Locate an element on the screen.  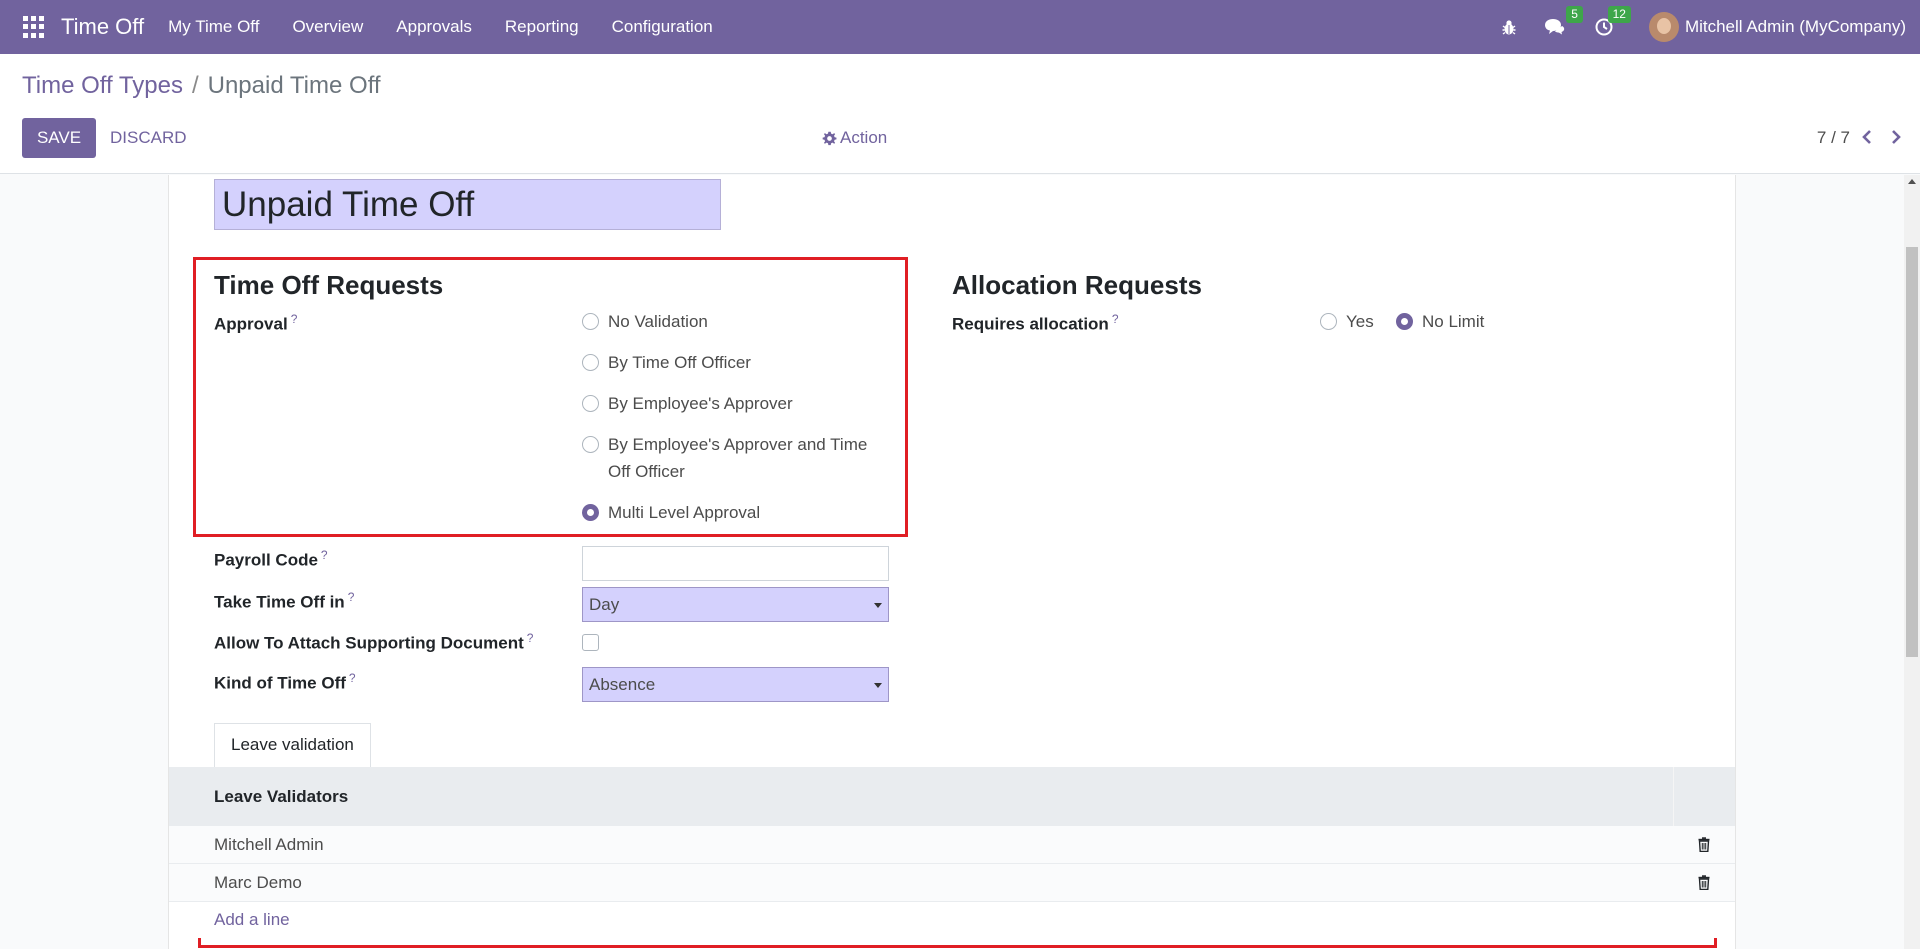
requires-allocation-label: Requires allocation? is located at coordinates (1035, 323).